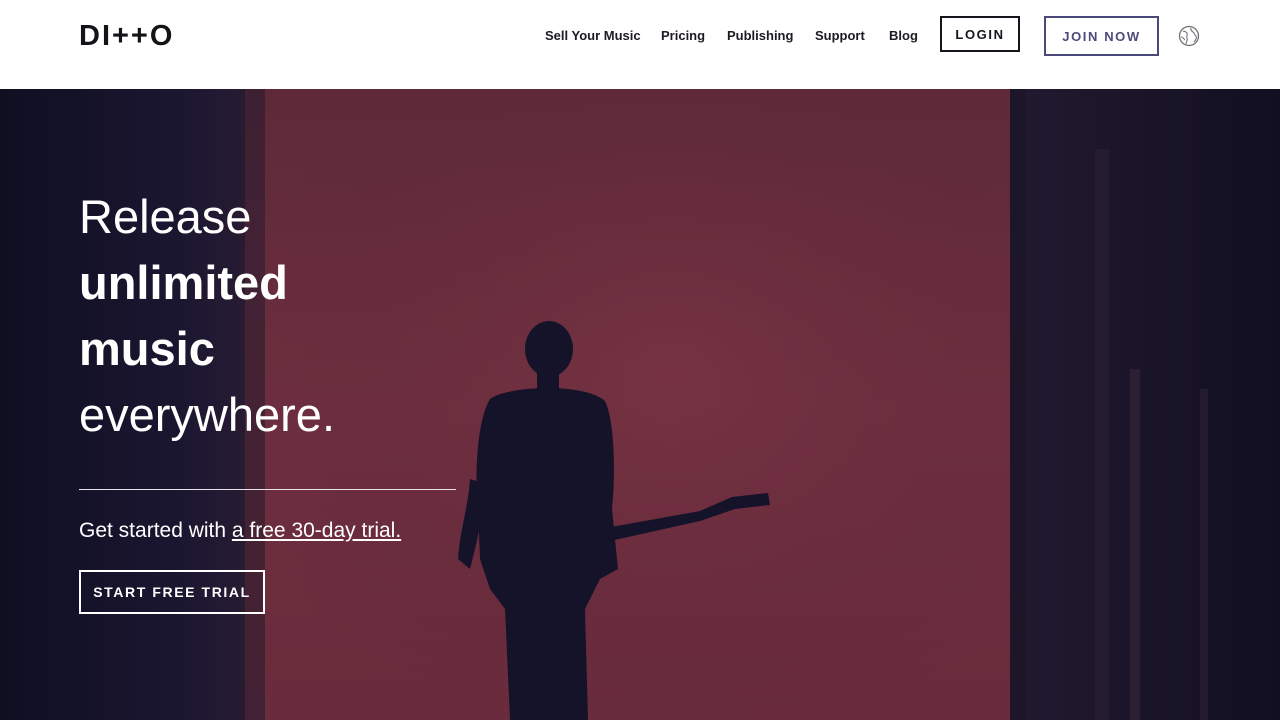  Describe the element at coordinates (147, 348) in the screenshot. I see `headline-line-3: music` at that location.